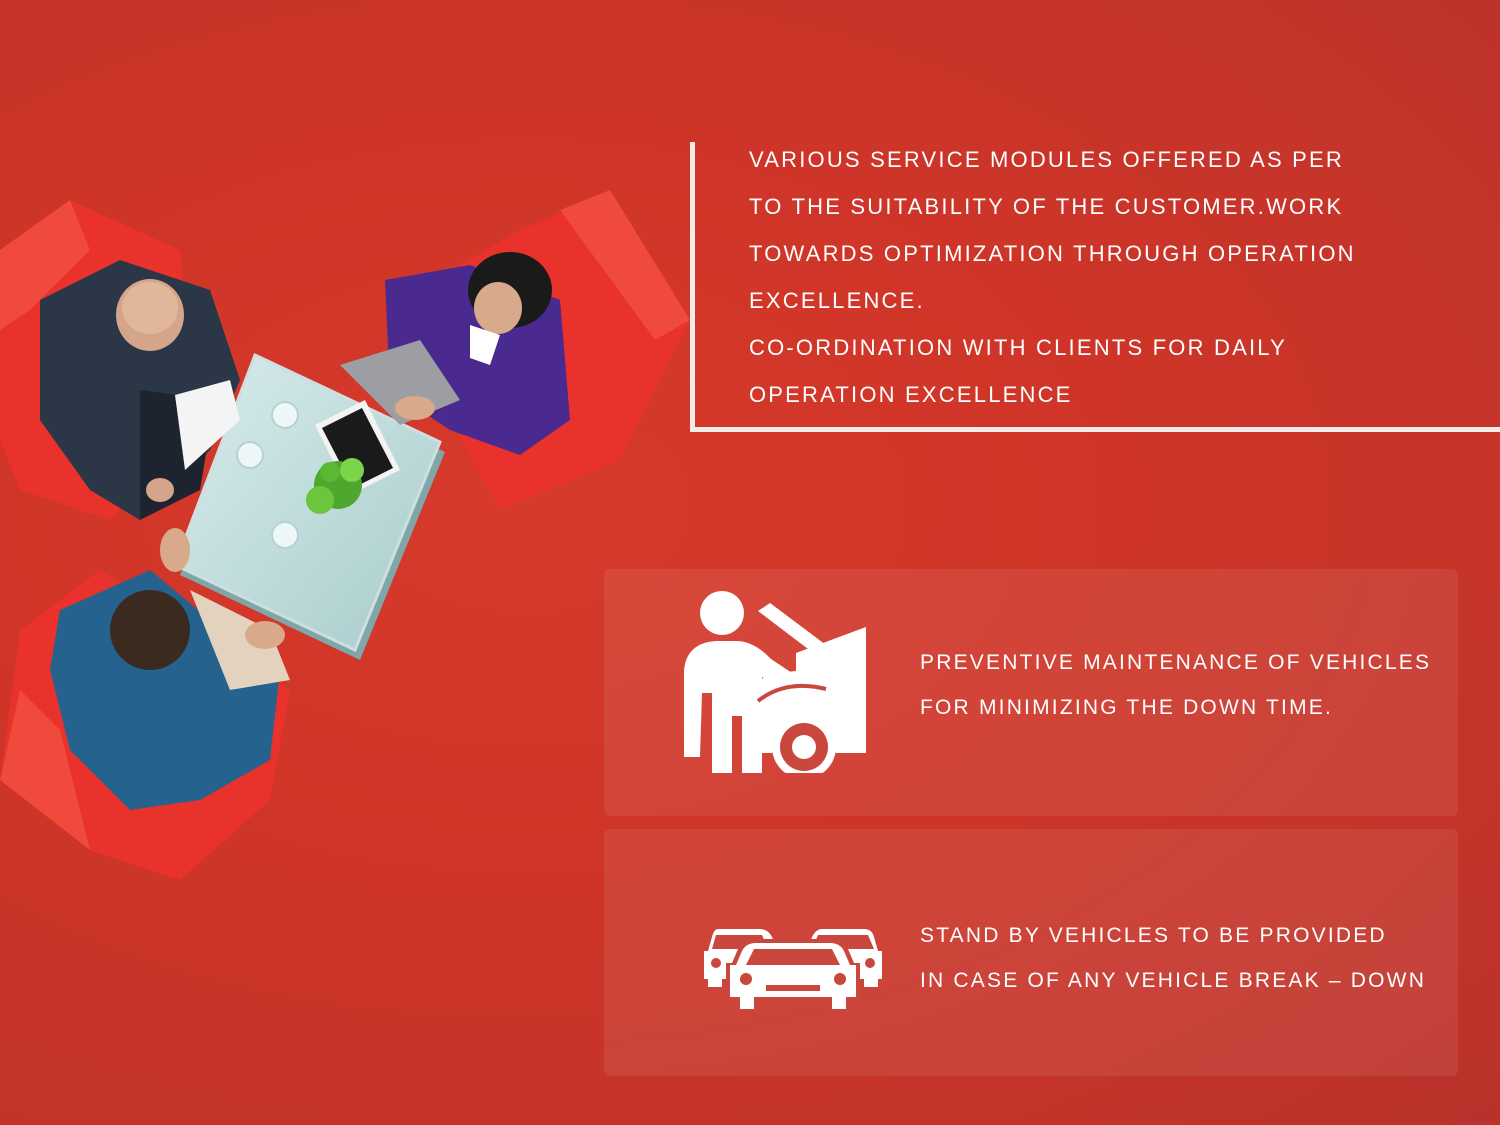 Image resolution: width=1500 pixels, height=1125 pixels. What do you see at coordinates (1127, 707) in the screenshot?
I see `service-line: FOR MINIMIZING THE DOWN TIME.` at bounding box center [1127, 707].